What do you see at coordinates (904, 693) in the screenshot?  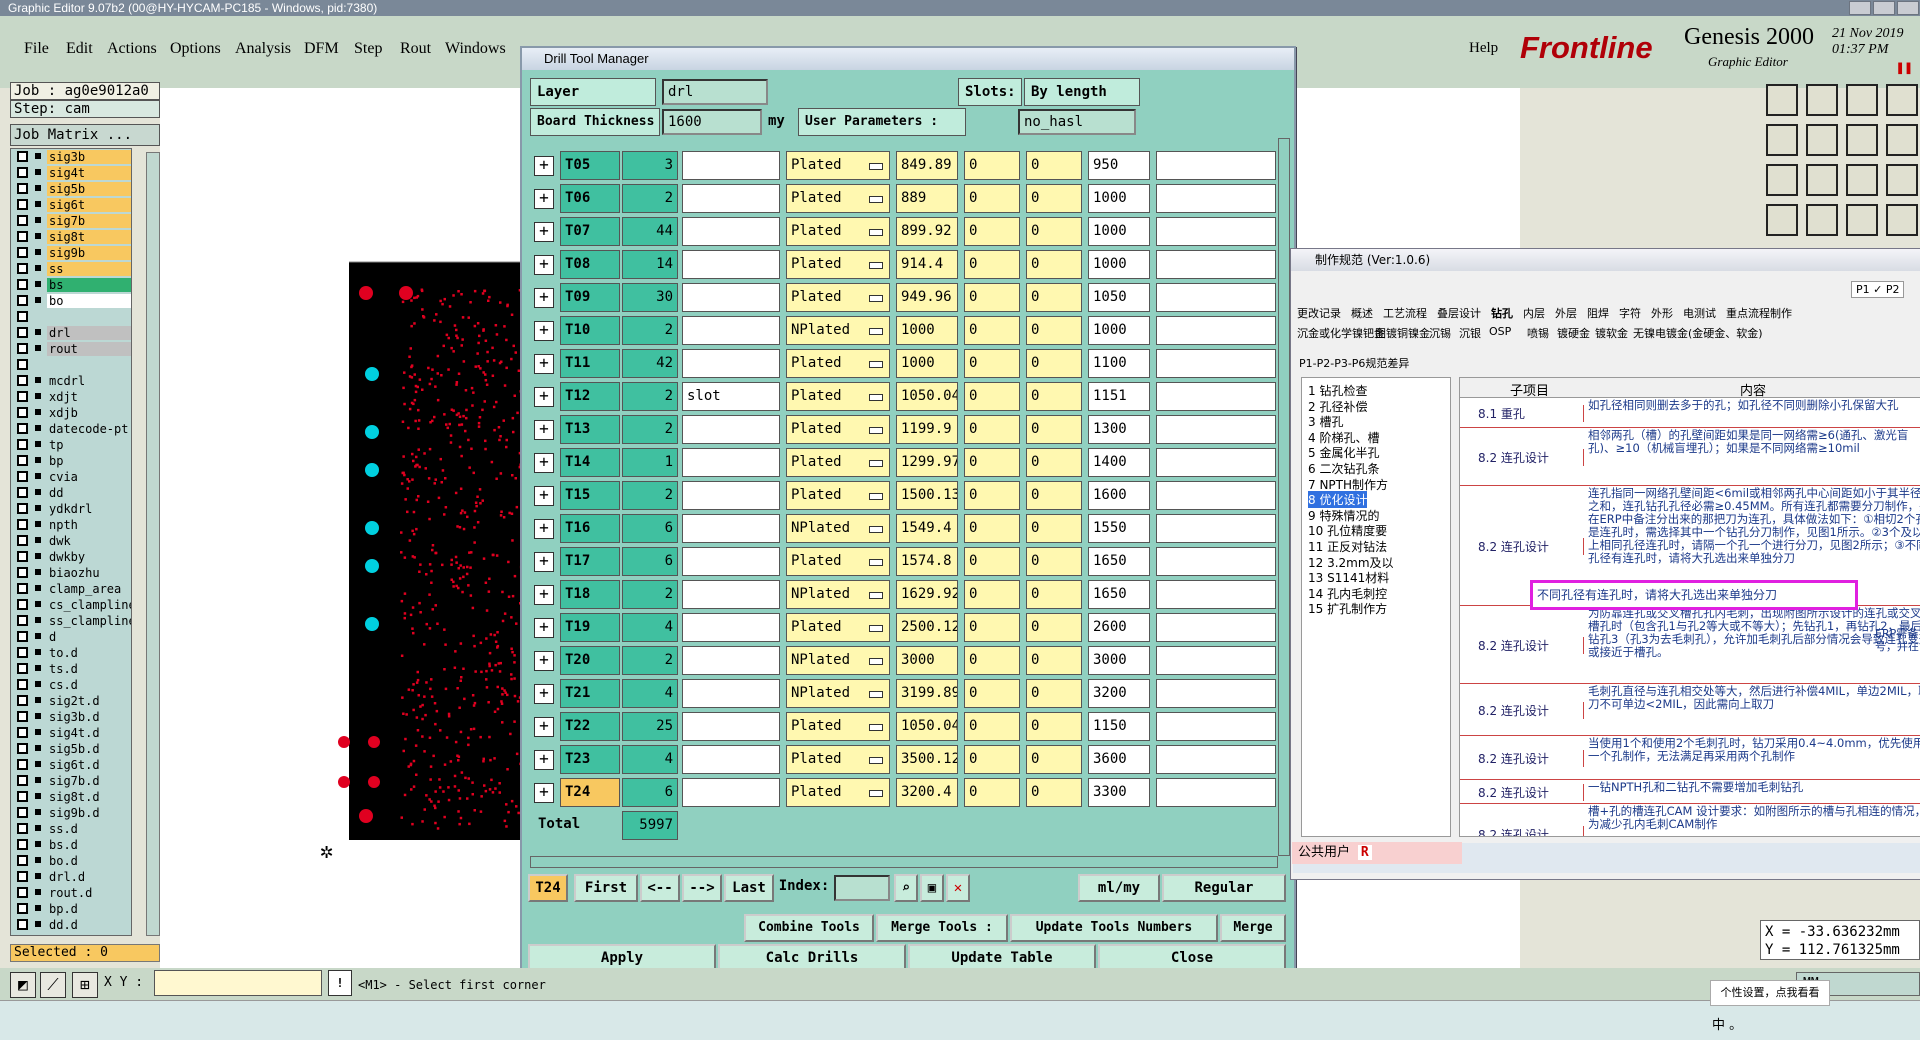 I see `table-row: + T21 4 NPlated 3199.89 0 0 3200` at bounding box center [904, 693].